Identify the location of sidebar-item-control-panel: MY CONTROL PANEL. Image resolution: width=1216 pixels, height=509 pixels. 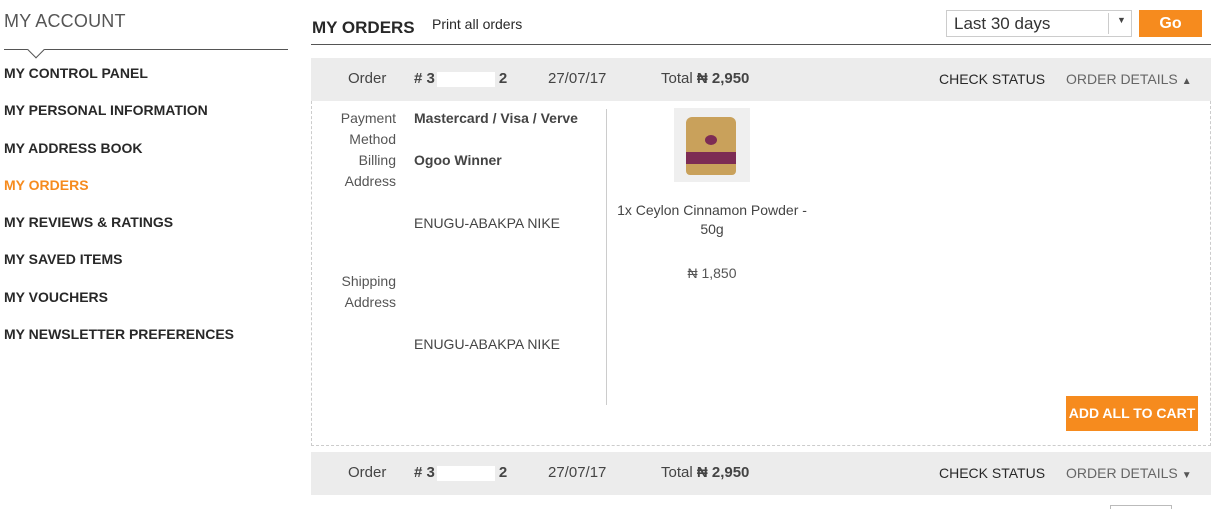
(119, 82).